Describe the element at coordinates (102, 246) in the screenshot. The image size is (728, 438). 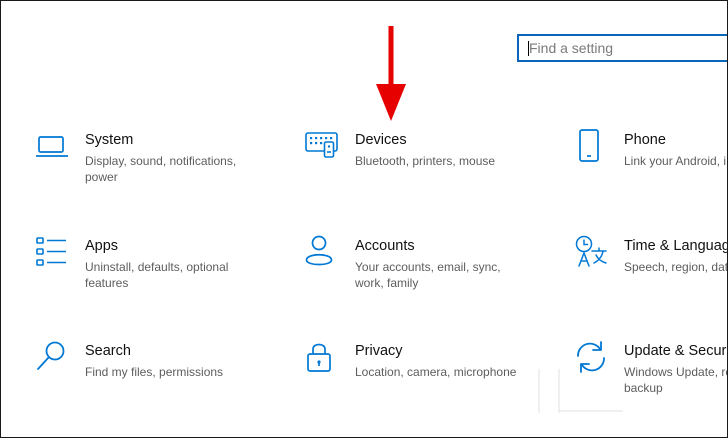
I see `tile-apps-title: Apps` at that location.